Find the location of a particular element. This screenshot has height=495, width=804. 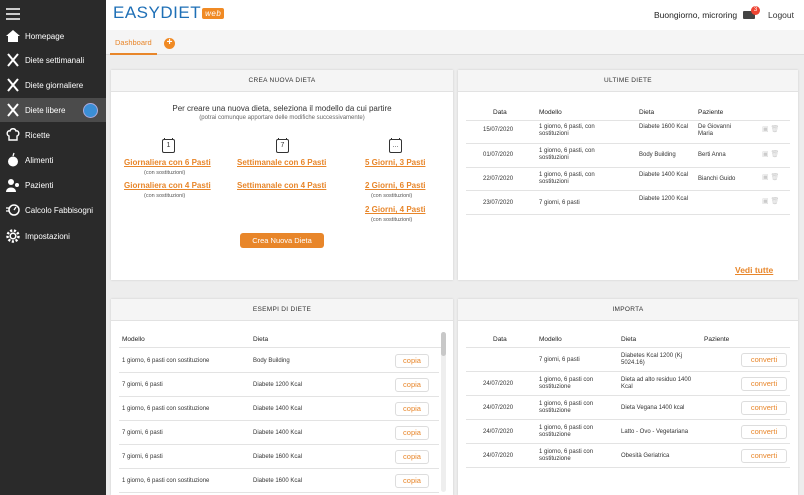

sidebar-item-alimenti: Alimenti is located at coordinates (53, 160).